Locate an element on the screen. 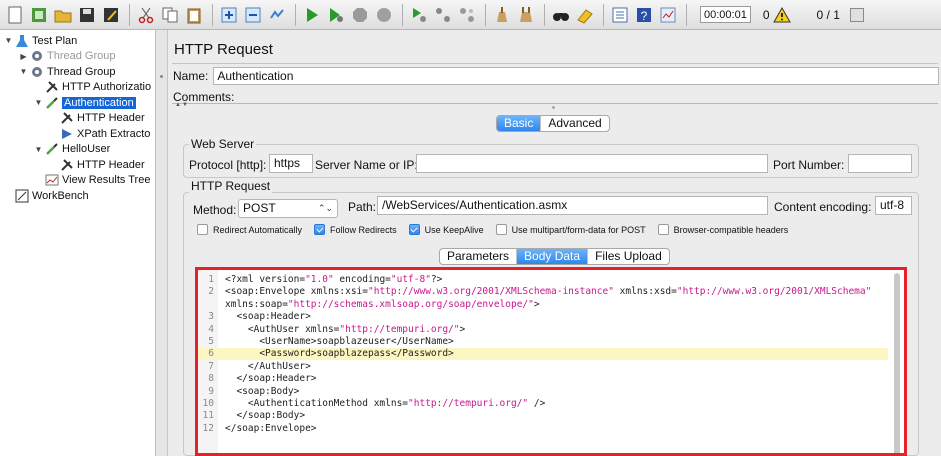 Image resolution: width=941 pixels, height=456 pixels. chevron-updown-icon: ⌃⌄ is located at coordinates (325, 208).